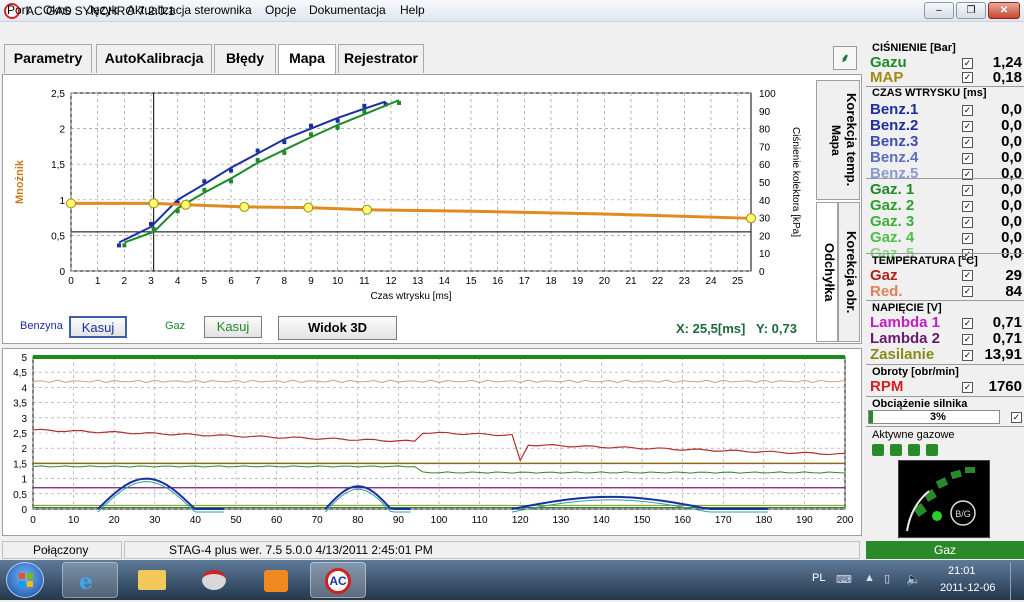  Describe the element at coordinates (233, 327) in the screenshot. I see `kasuj-gaz-button: Kasuj` at that location.